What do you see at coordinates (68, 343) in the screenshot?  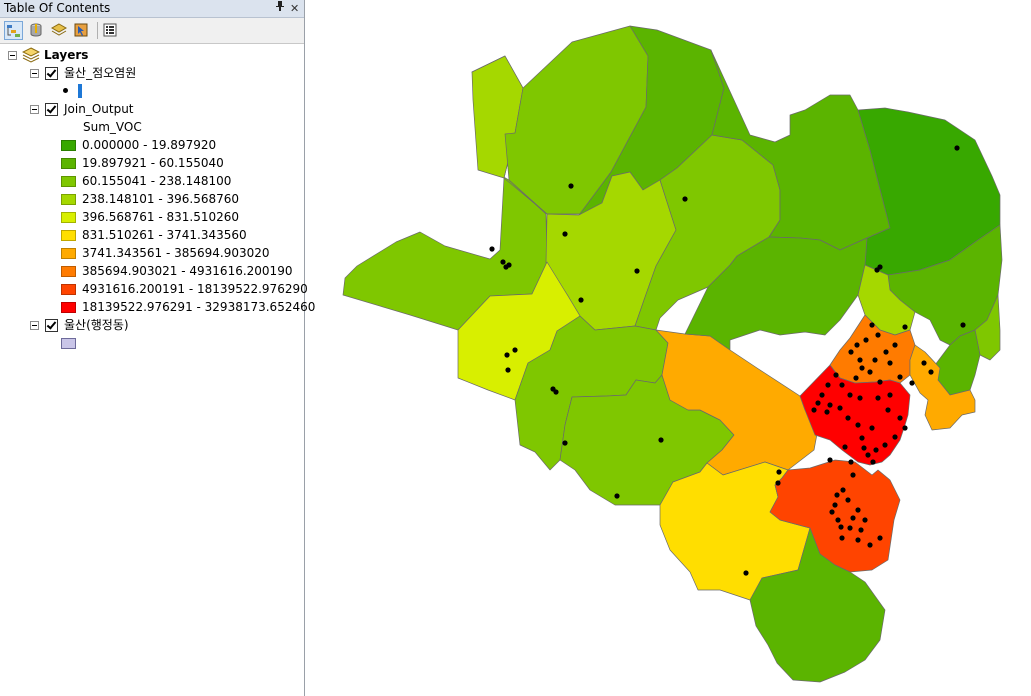 I see `polygon-symbol-swatch` at bounding box center [68, 343].